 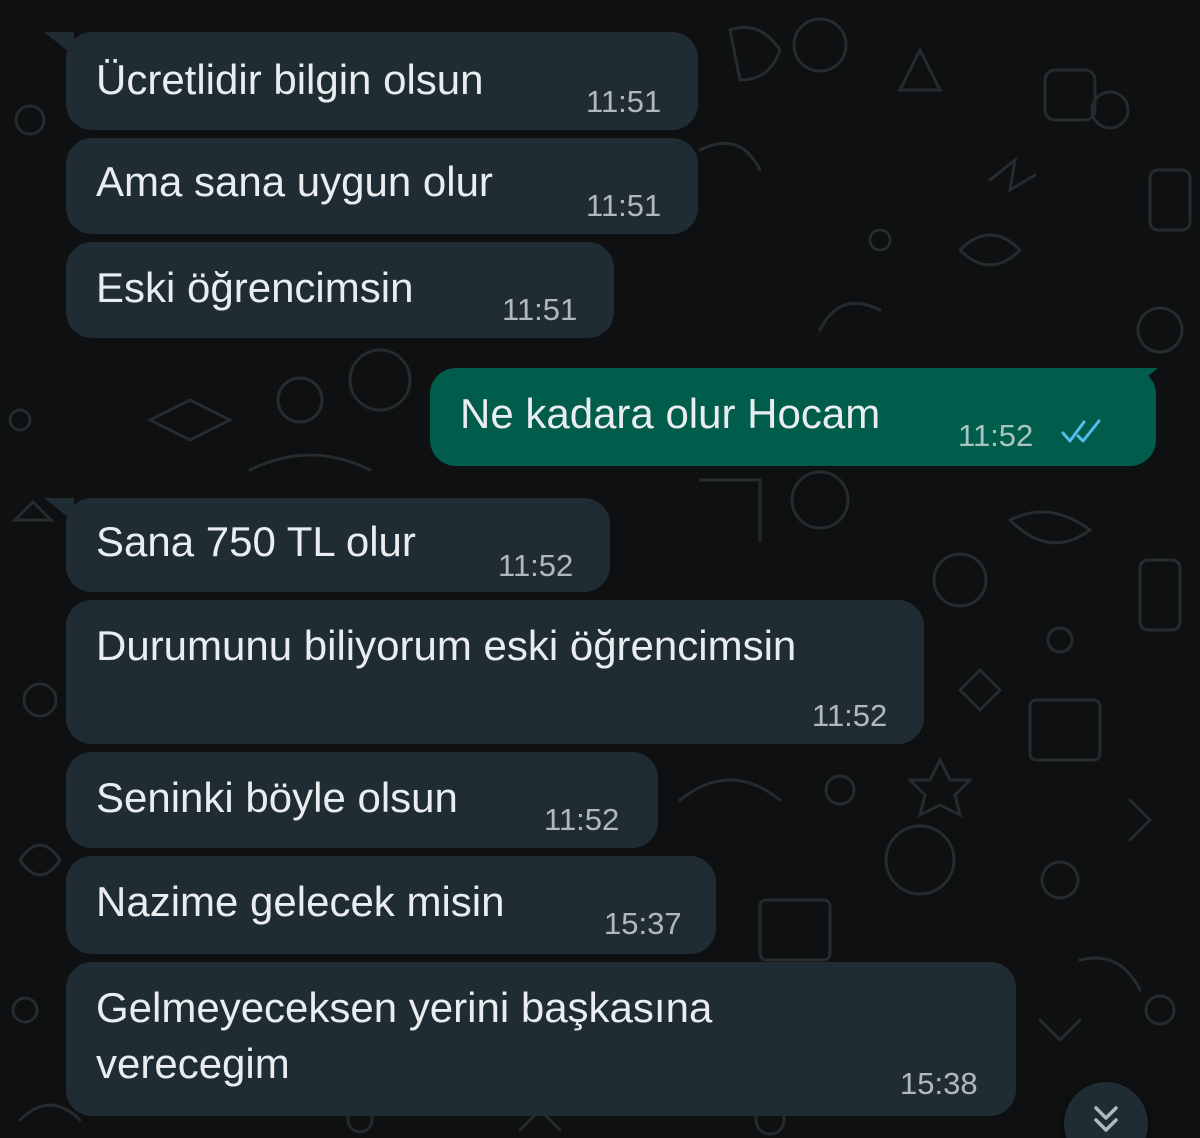 What do you see at coordinates (404, 1035) in the screenshot?
I see `message-text: Gelmeyeceksen yerini başkasına verecegim` at bounding box center [404, 1035].